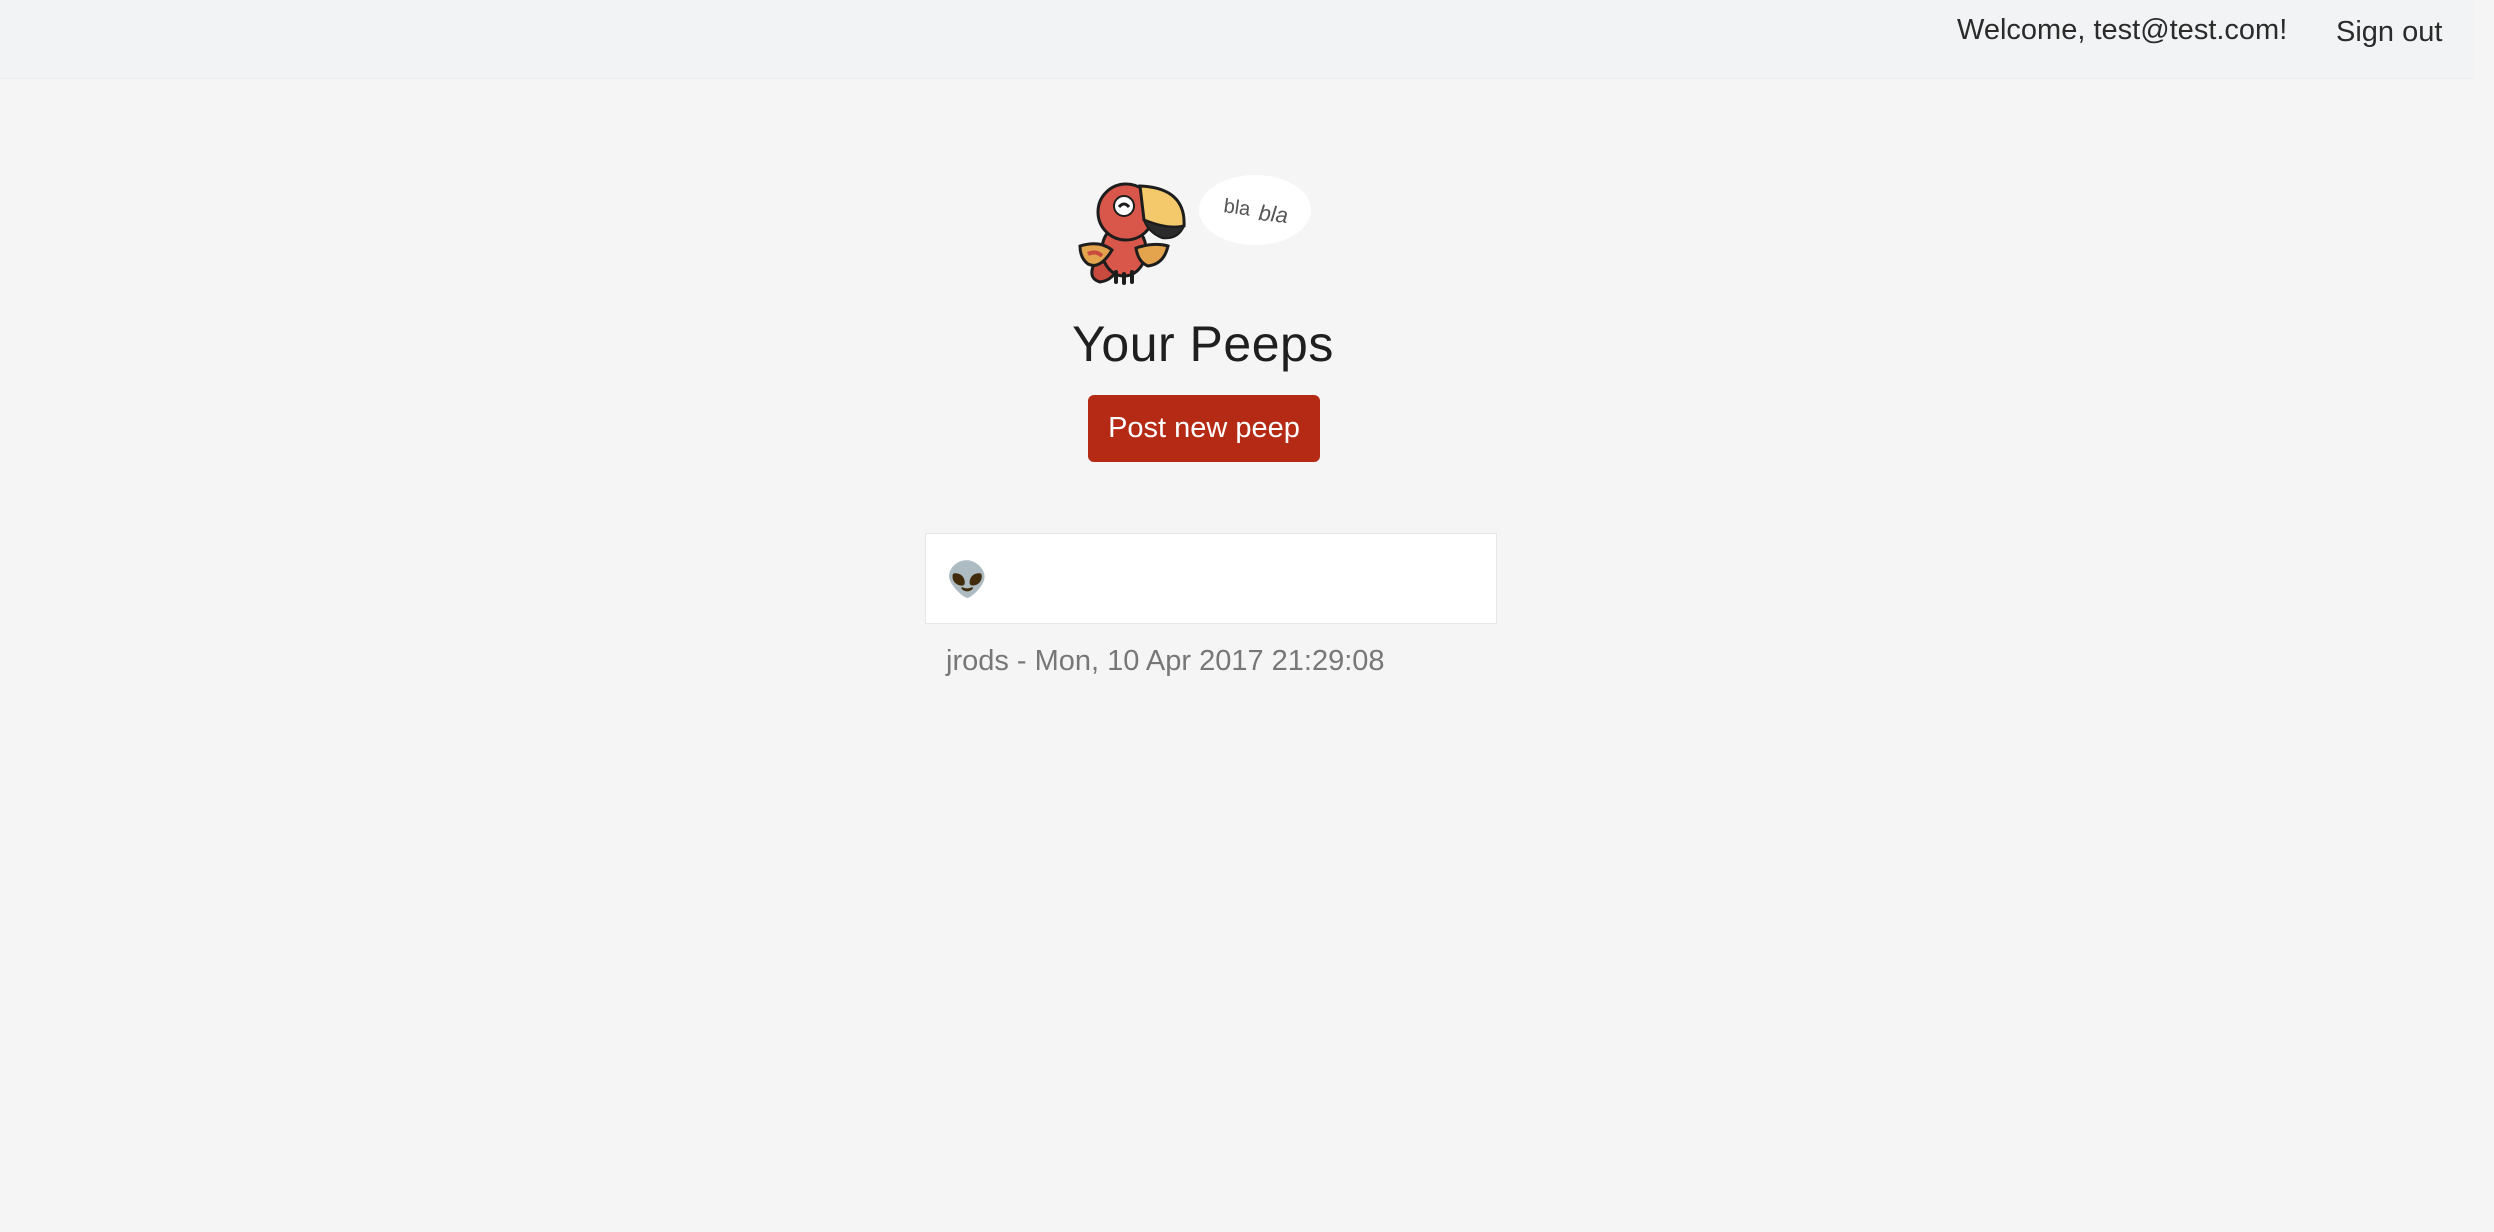  I want to click on parrot-mascot-icon: bla bla, so click(1194, 230).